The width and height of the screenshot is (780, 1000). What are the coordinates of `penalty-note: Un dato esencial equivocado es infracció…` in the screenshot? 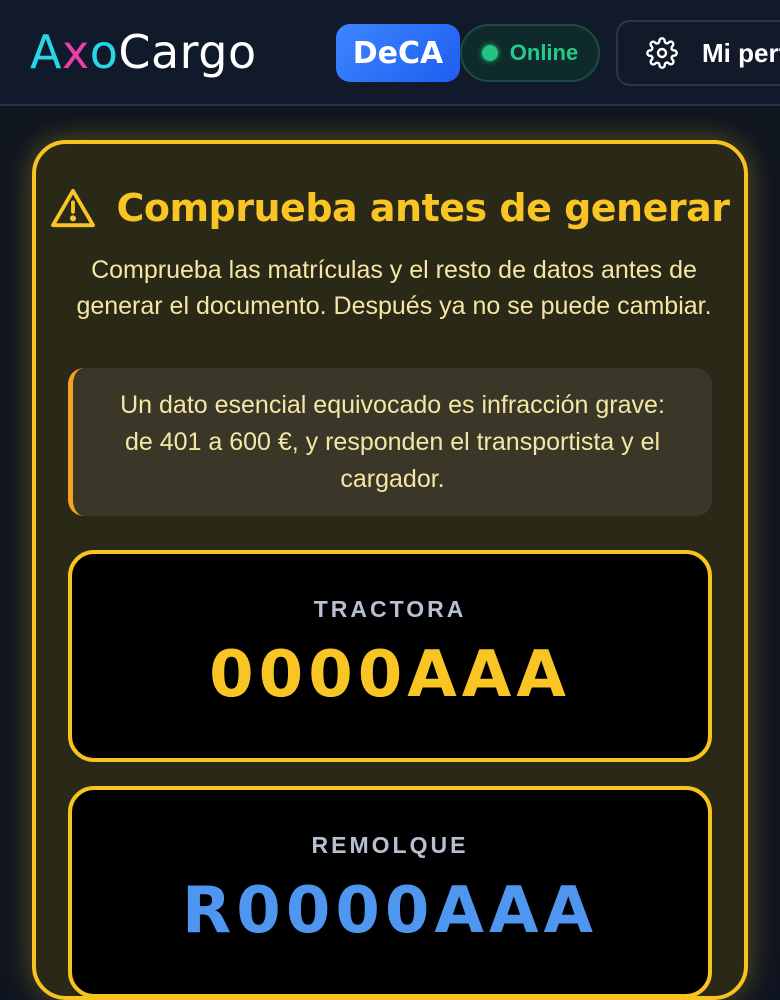 It's located at (390, 442).